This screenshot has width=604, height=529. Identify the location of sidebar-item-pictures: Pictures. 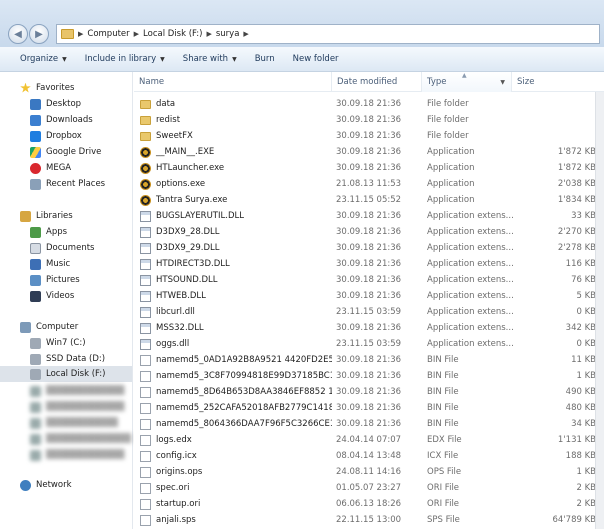
(55, 280).